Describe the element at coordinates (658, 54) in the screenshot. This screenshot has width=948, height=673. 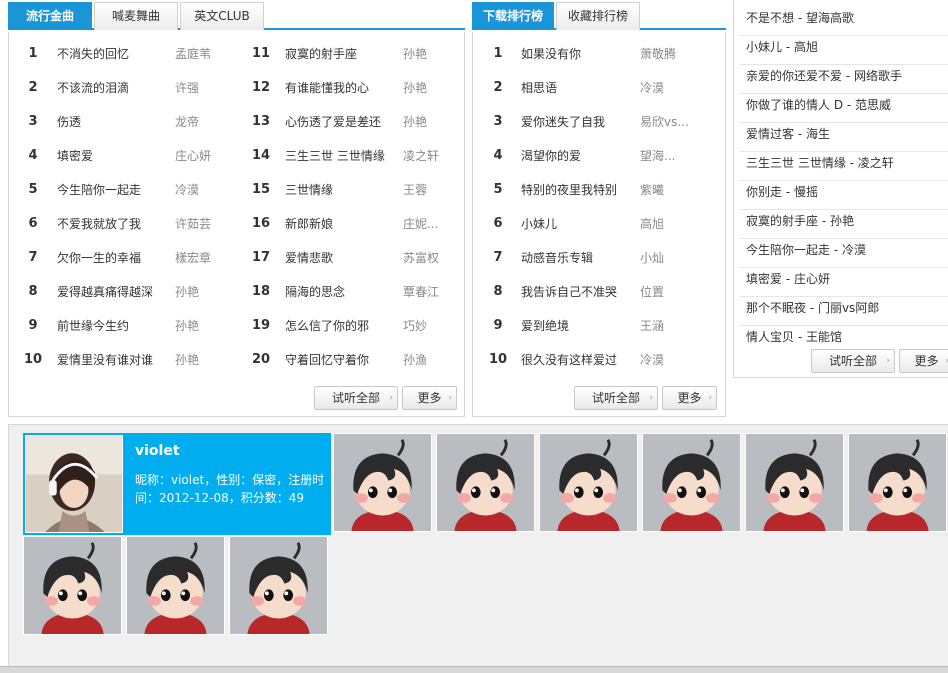
I see `artist-link: 萧敬腾` at that location.